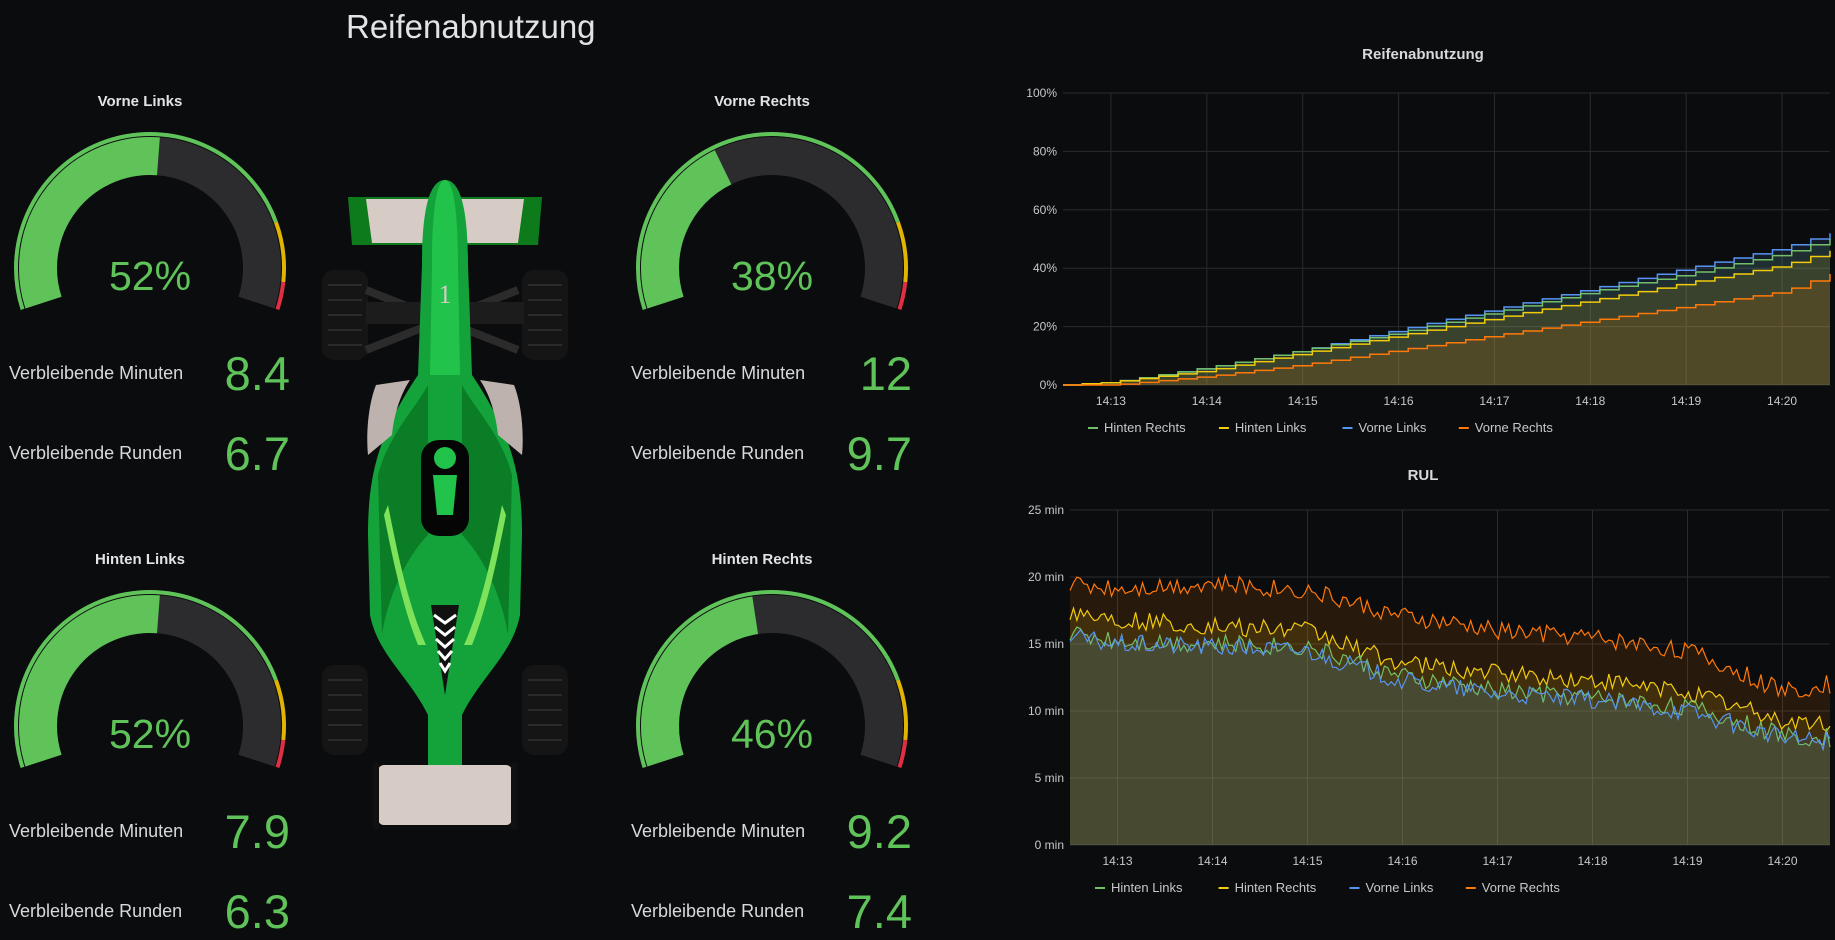  Describe the element at coordinates (96, 373) in the screenshot. I see `minutes-label-vorne-links: Verbleibende Minuten` at that location.